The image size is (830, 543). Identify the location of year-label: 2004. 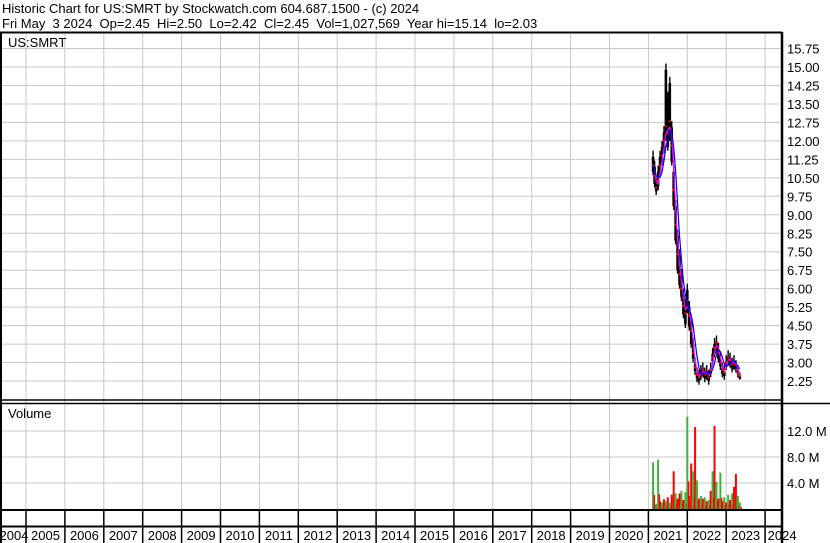
(14, 535).